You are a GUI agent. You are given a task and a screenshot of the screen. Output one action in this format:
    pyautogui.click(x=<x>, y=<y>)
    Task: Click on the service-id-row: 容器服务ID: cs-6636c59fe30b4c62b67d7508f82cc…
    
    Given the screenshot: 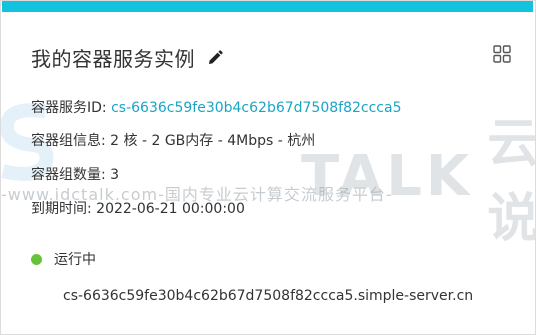 What is the action you would take?
    pyautogui.click(x=216, y=107)
    